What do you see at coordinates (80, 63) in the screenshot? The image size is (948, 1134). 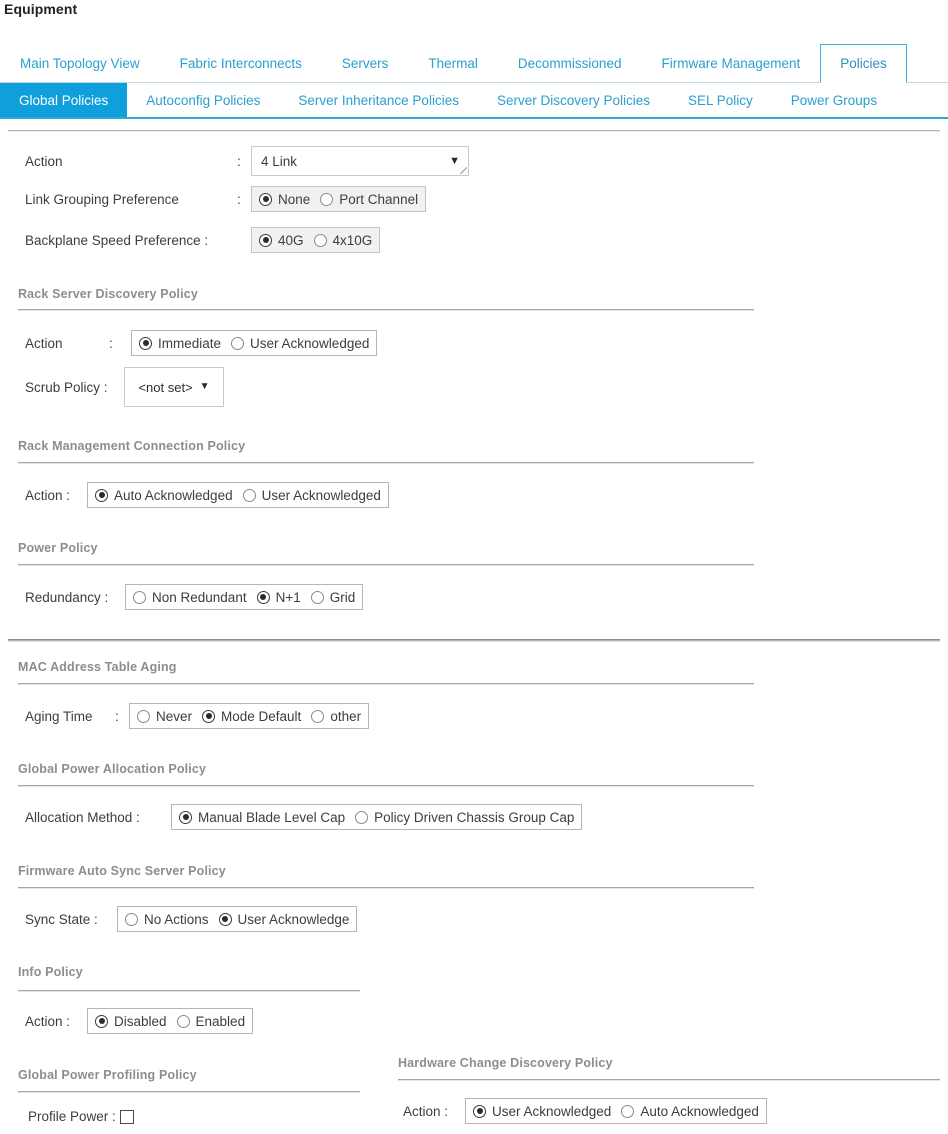 I see `tab-main-topology-view: Main Topology View` at bounding box center [80, 63].